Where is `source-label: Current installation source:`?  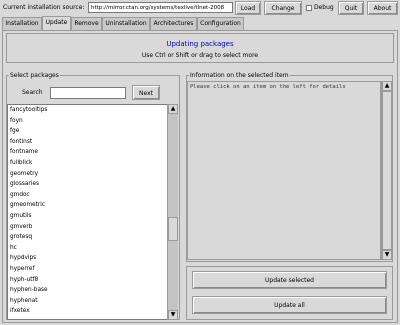 source-label: Current installation source: is located at coordinates (44, 7).